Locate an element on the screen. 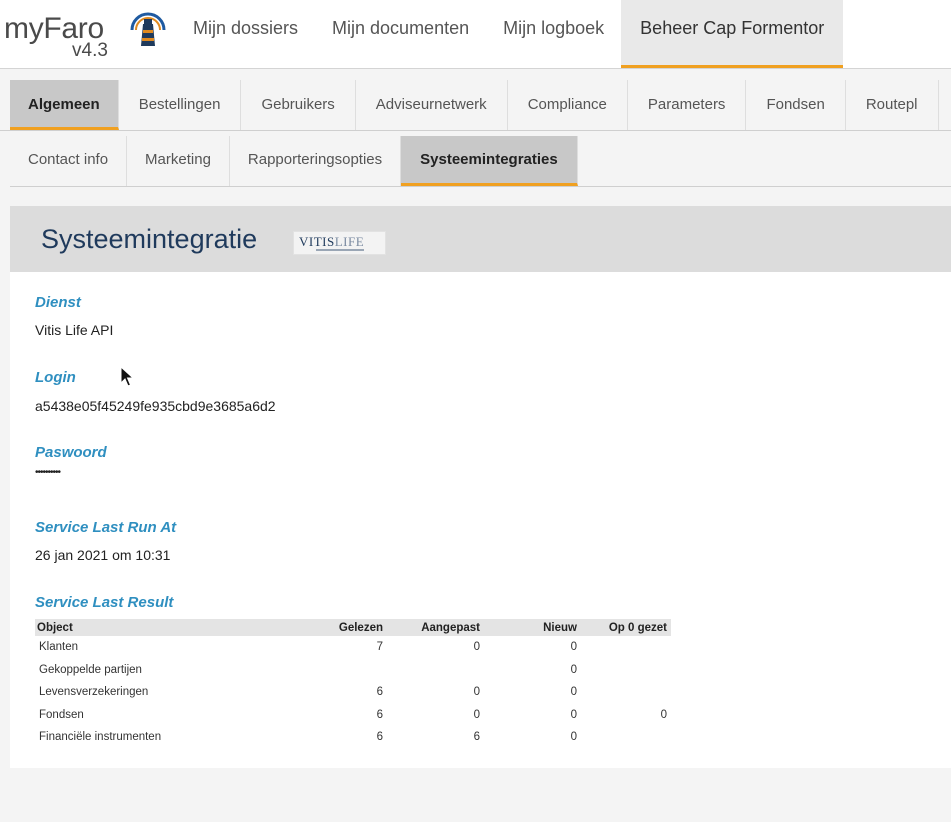 This screenshot has height=822, width=951. lighthouse-icon is located at coordinates (148, 29).